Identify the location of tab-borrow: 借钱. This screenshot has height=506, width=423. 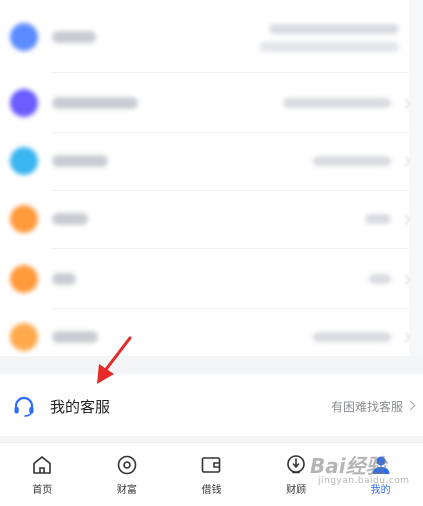
(211, 474).